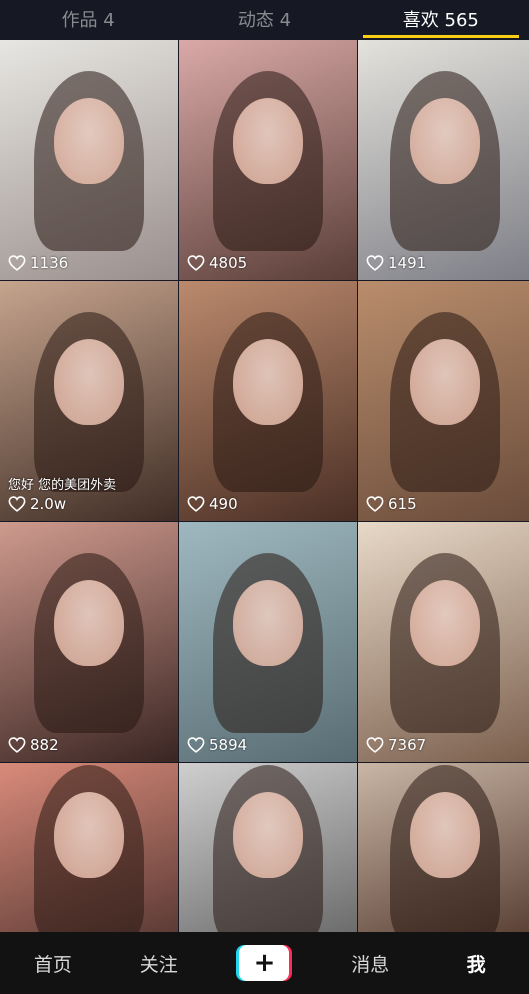 The image size is (529, 994). I want to click on create-button-wrap: +, so click(265, 963).